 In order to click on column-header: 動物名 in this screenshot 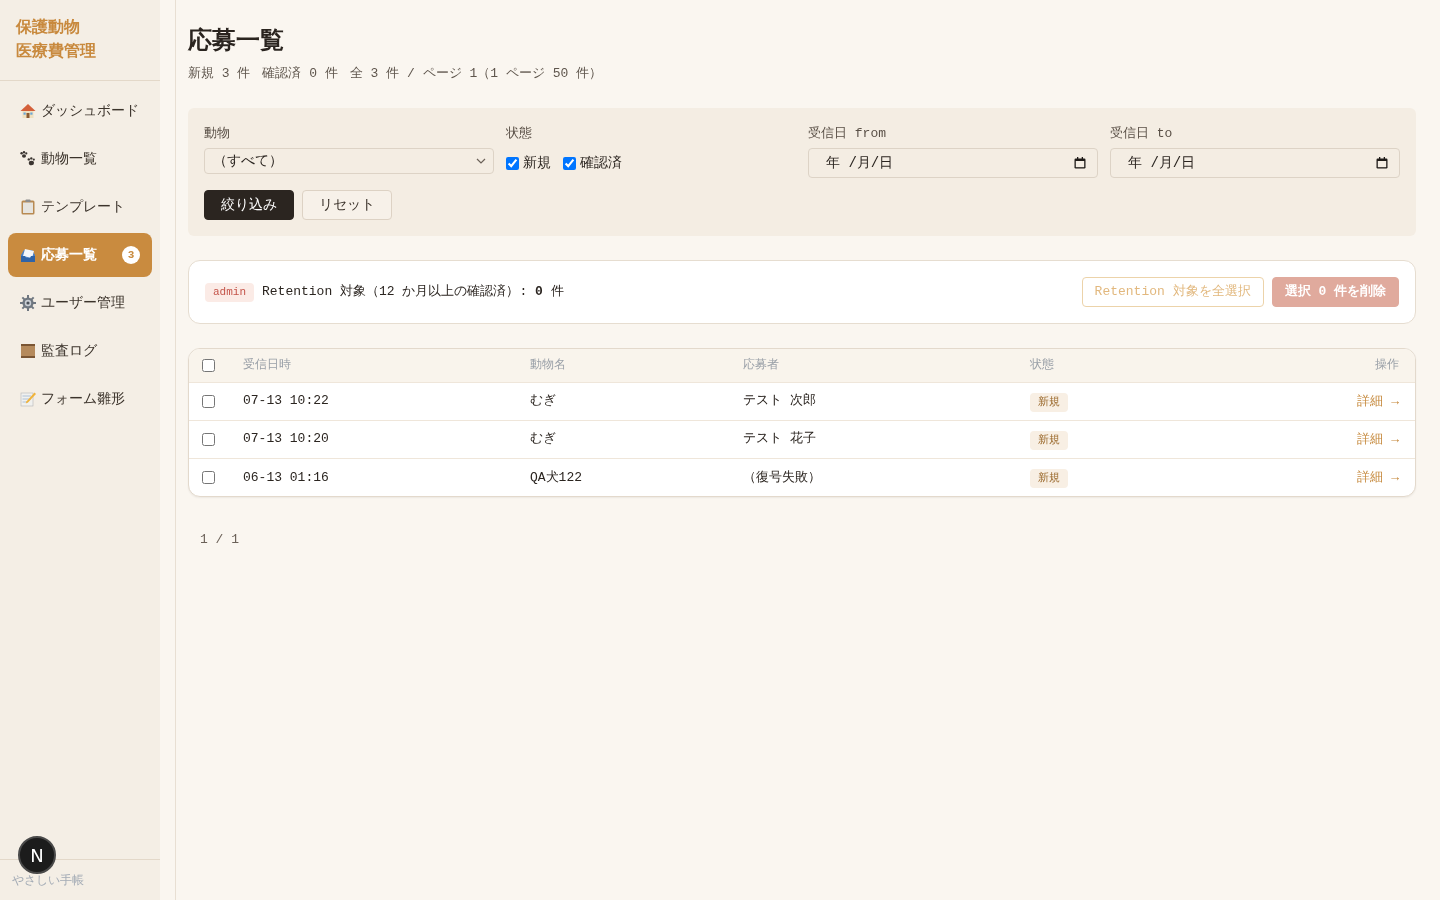, I will do `click(548, 365)`.